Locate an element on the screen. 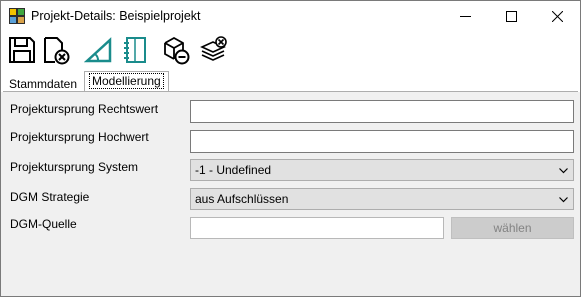 The height and width of the screenshot is (297, 581). maximize-button is located at coordinates (511, 16).